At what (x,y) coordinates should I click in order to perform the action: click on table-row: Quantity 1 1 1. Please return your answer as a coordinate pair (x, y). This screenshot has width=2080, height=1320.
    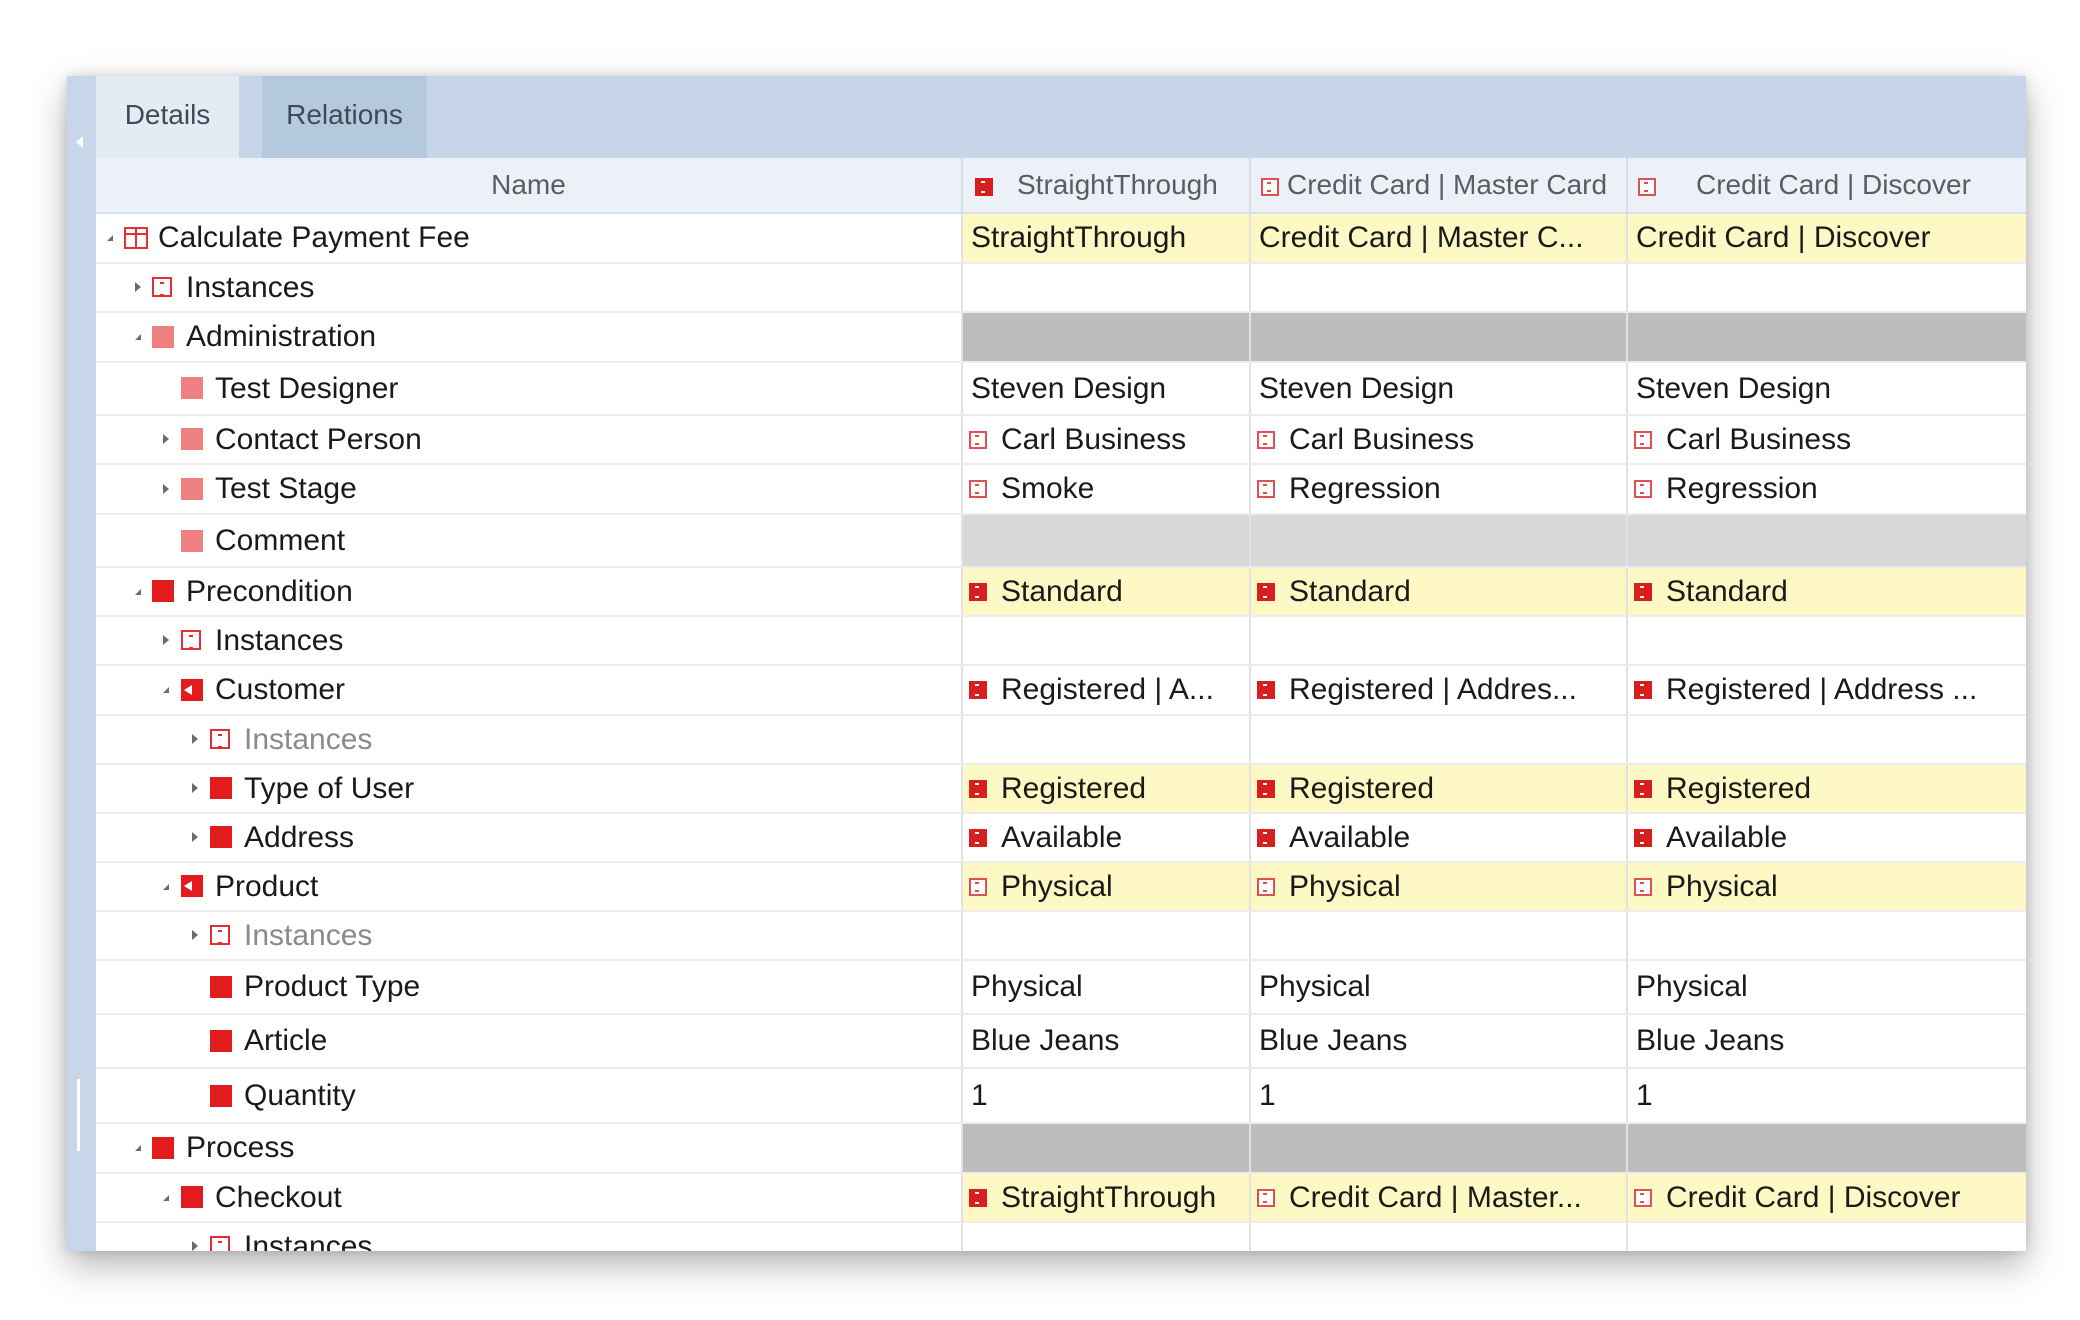
    Looking at the image, I should click on (1061, 1096).